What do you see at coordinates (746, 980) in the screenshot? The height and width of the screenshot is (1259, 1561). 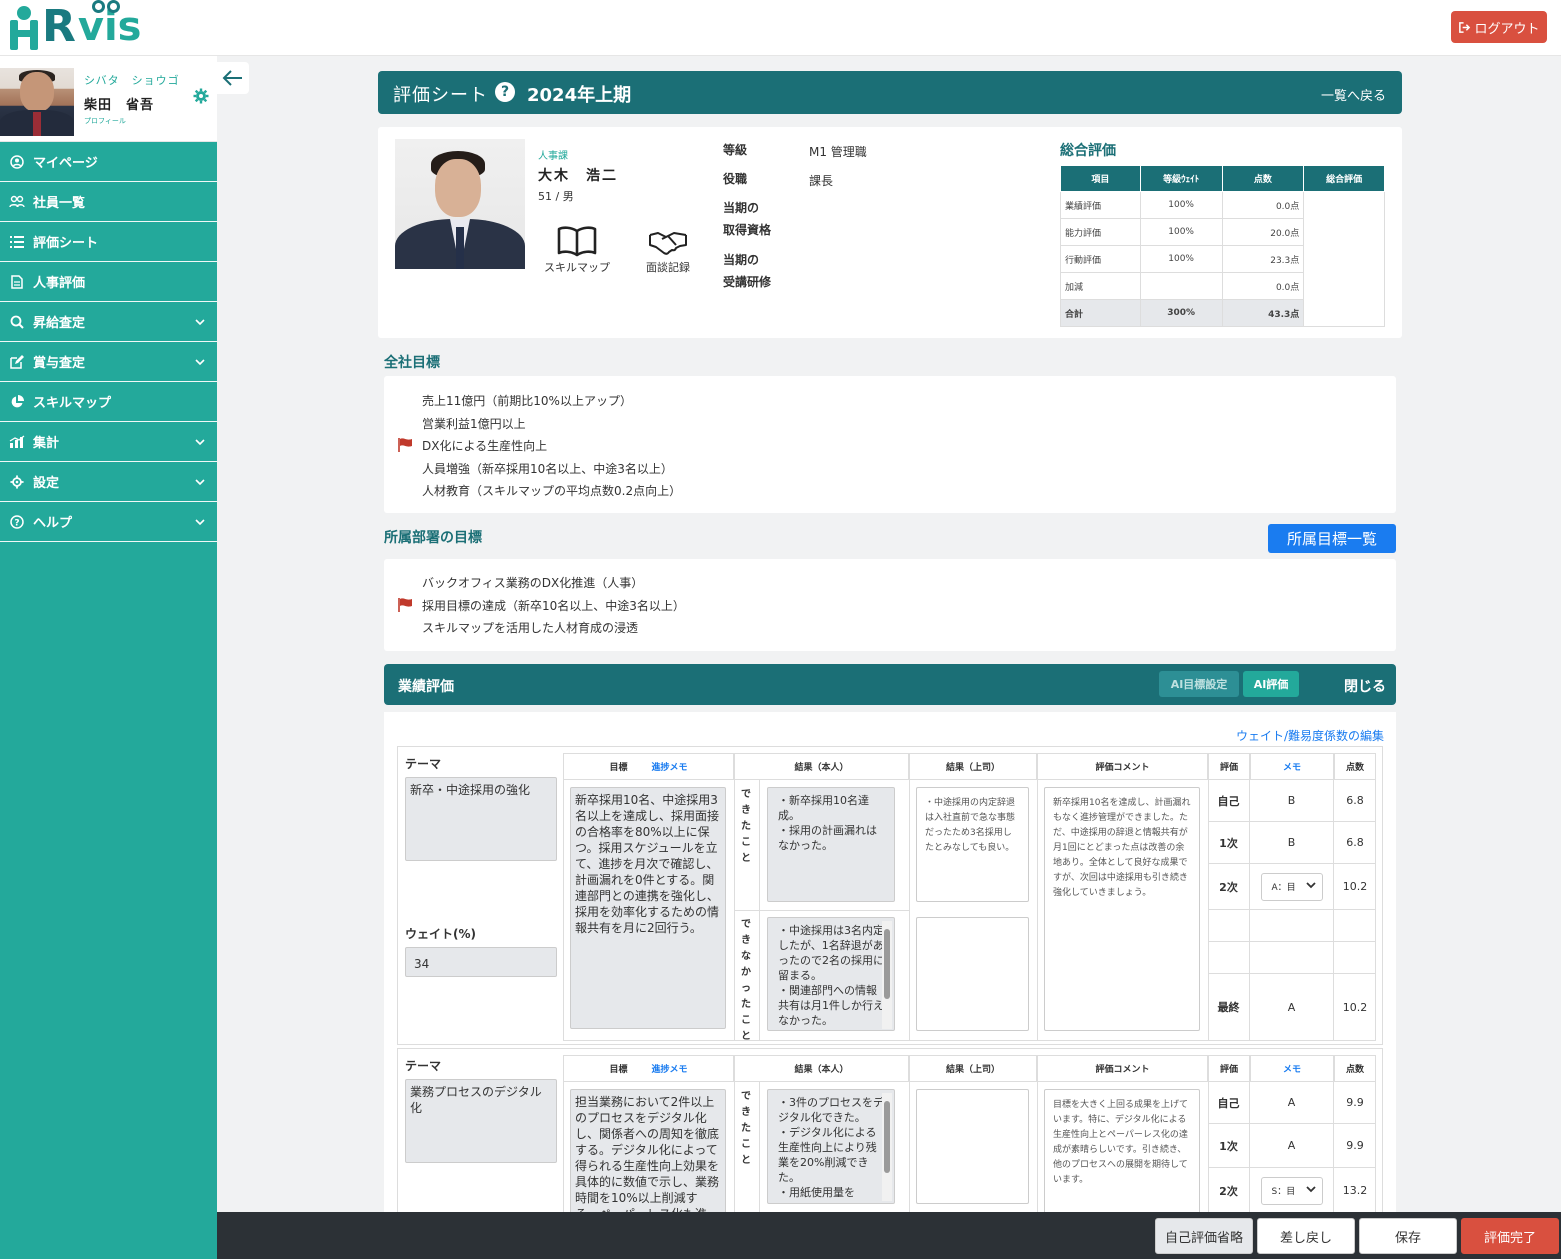 I see `not-done-label: できなかったこと` at bounding box center [746, 980].